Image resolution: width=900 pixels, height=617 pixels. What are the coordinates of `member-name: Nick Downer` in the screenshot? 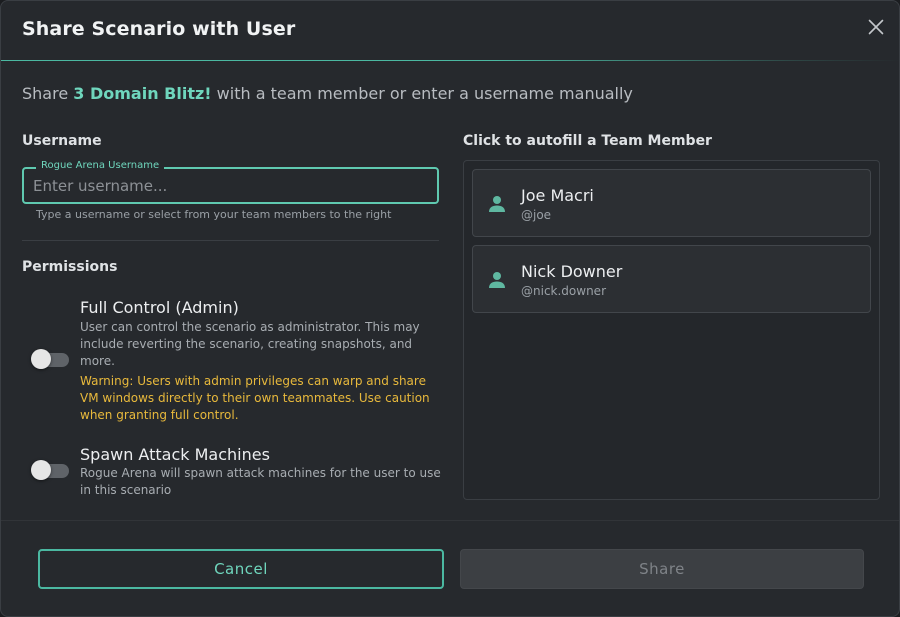 It's located at (572, 271).